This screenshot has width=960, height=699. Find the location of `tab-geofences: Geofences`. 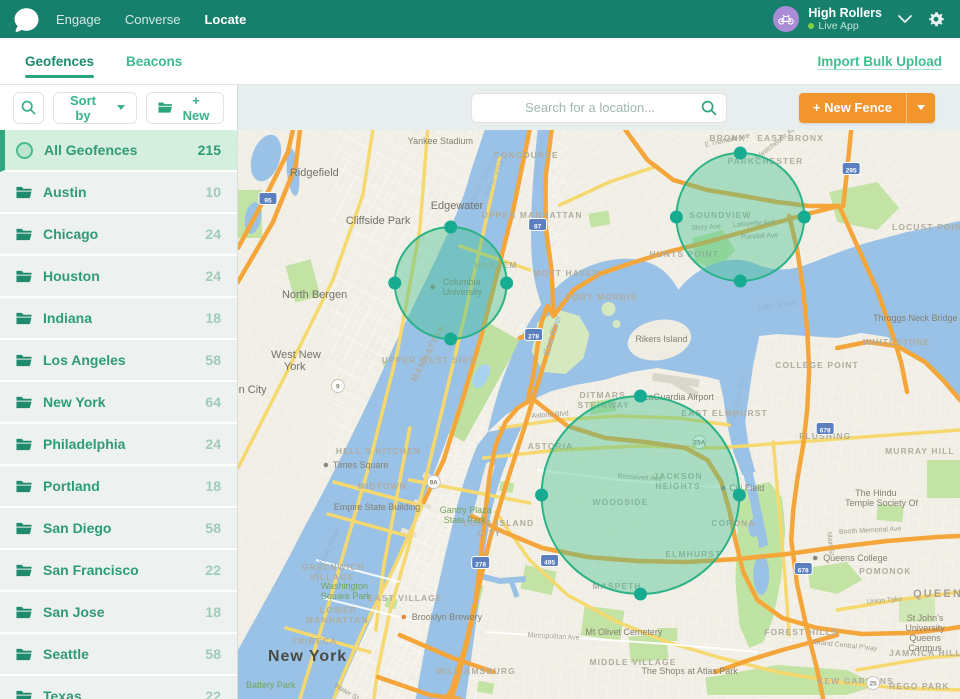

tab-geofences: Geofences is located at coordinates (60, 61).